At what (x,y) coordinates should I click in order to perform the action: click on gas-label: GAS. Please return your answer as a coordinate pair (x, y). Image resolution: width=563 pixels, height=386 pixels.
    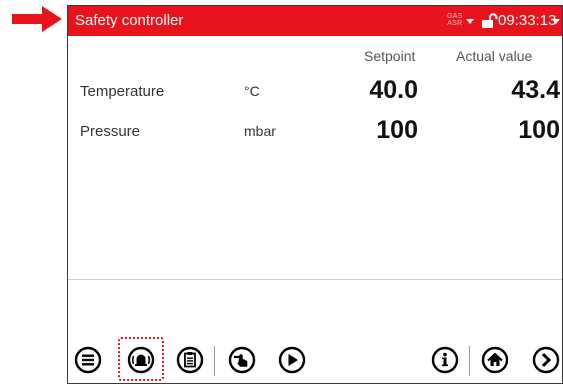
    Looking at the image, I should click on (455, 16).